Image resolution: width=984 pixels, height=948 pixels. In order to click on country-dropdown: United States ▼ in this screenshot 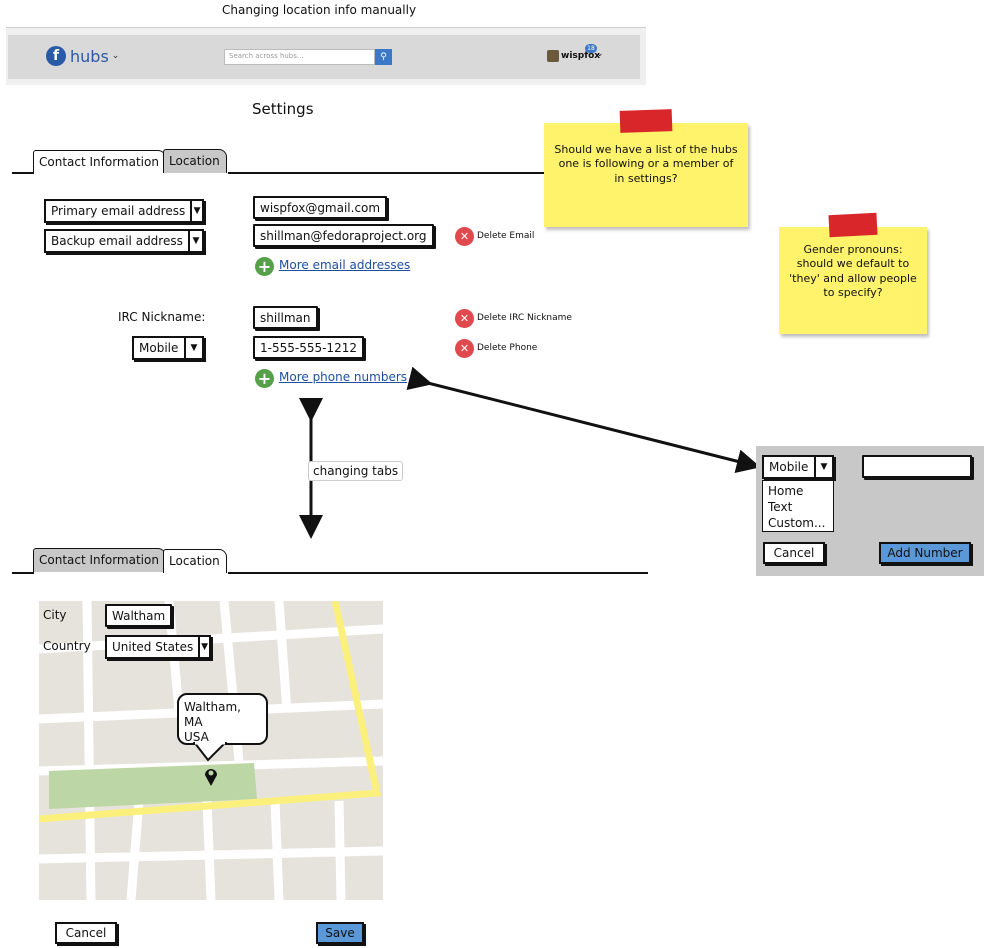, I will do `click(158, 647)`.